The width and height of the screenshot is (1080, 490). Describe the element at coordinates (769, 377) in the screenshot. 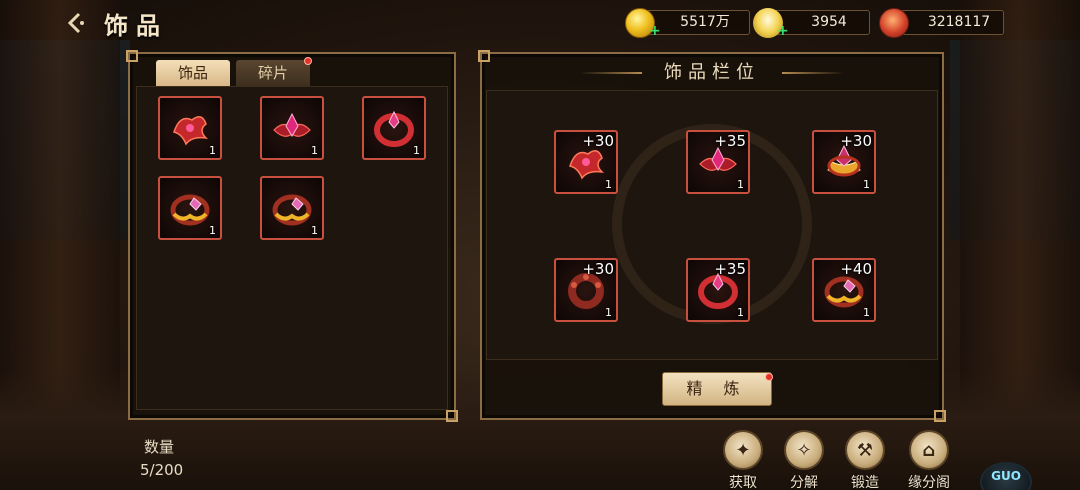

I see `refine-alert-dot` at that location.